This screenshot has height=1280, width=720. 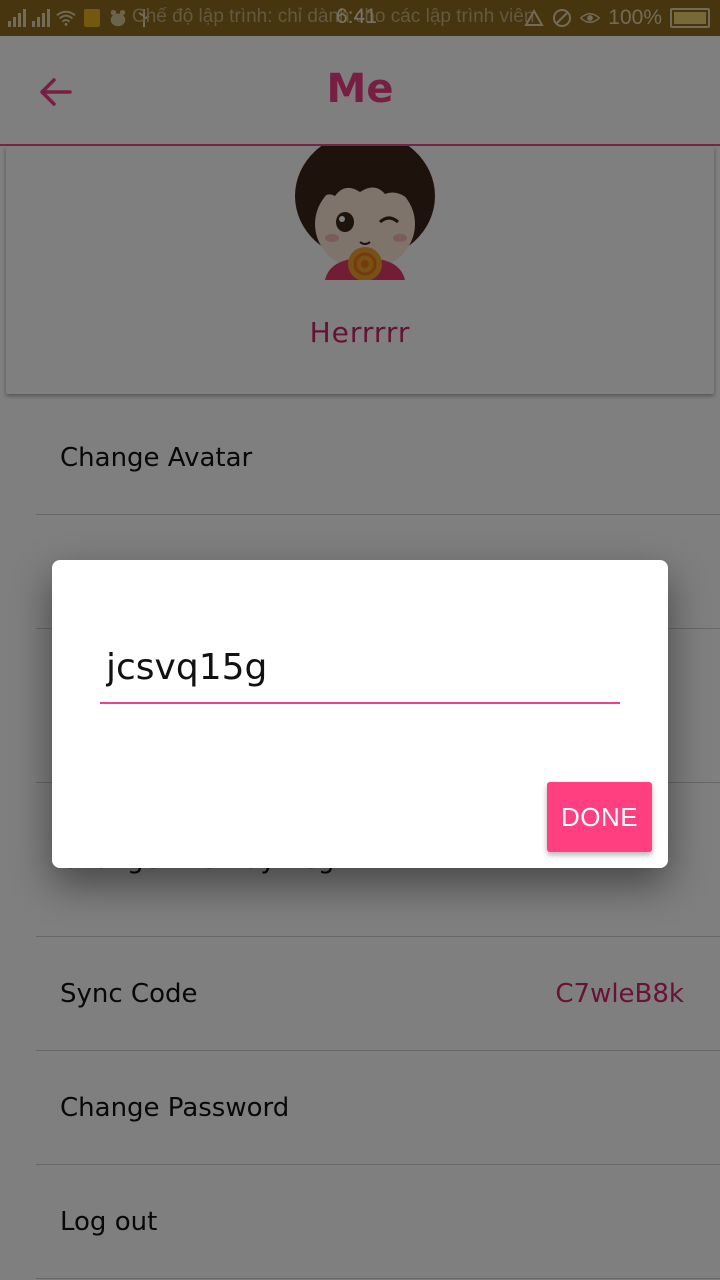 I want to click on done-button: DONE, so click(x=599, y=817).